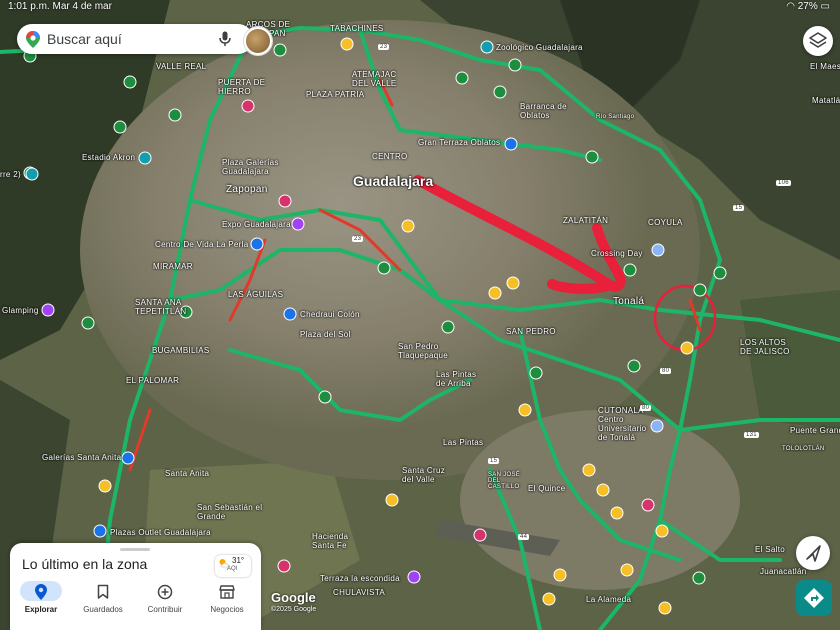  I want to click on status-bar: 1:01 p.m. Mar 4 de mar ◠ 27% ▭, so click(420, 7).